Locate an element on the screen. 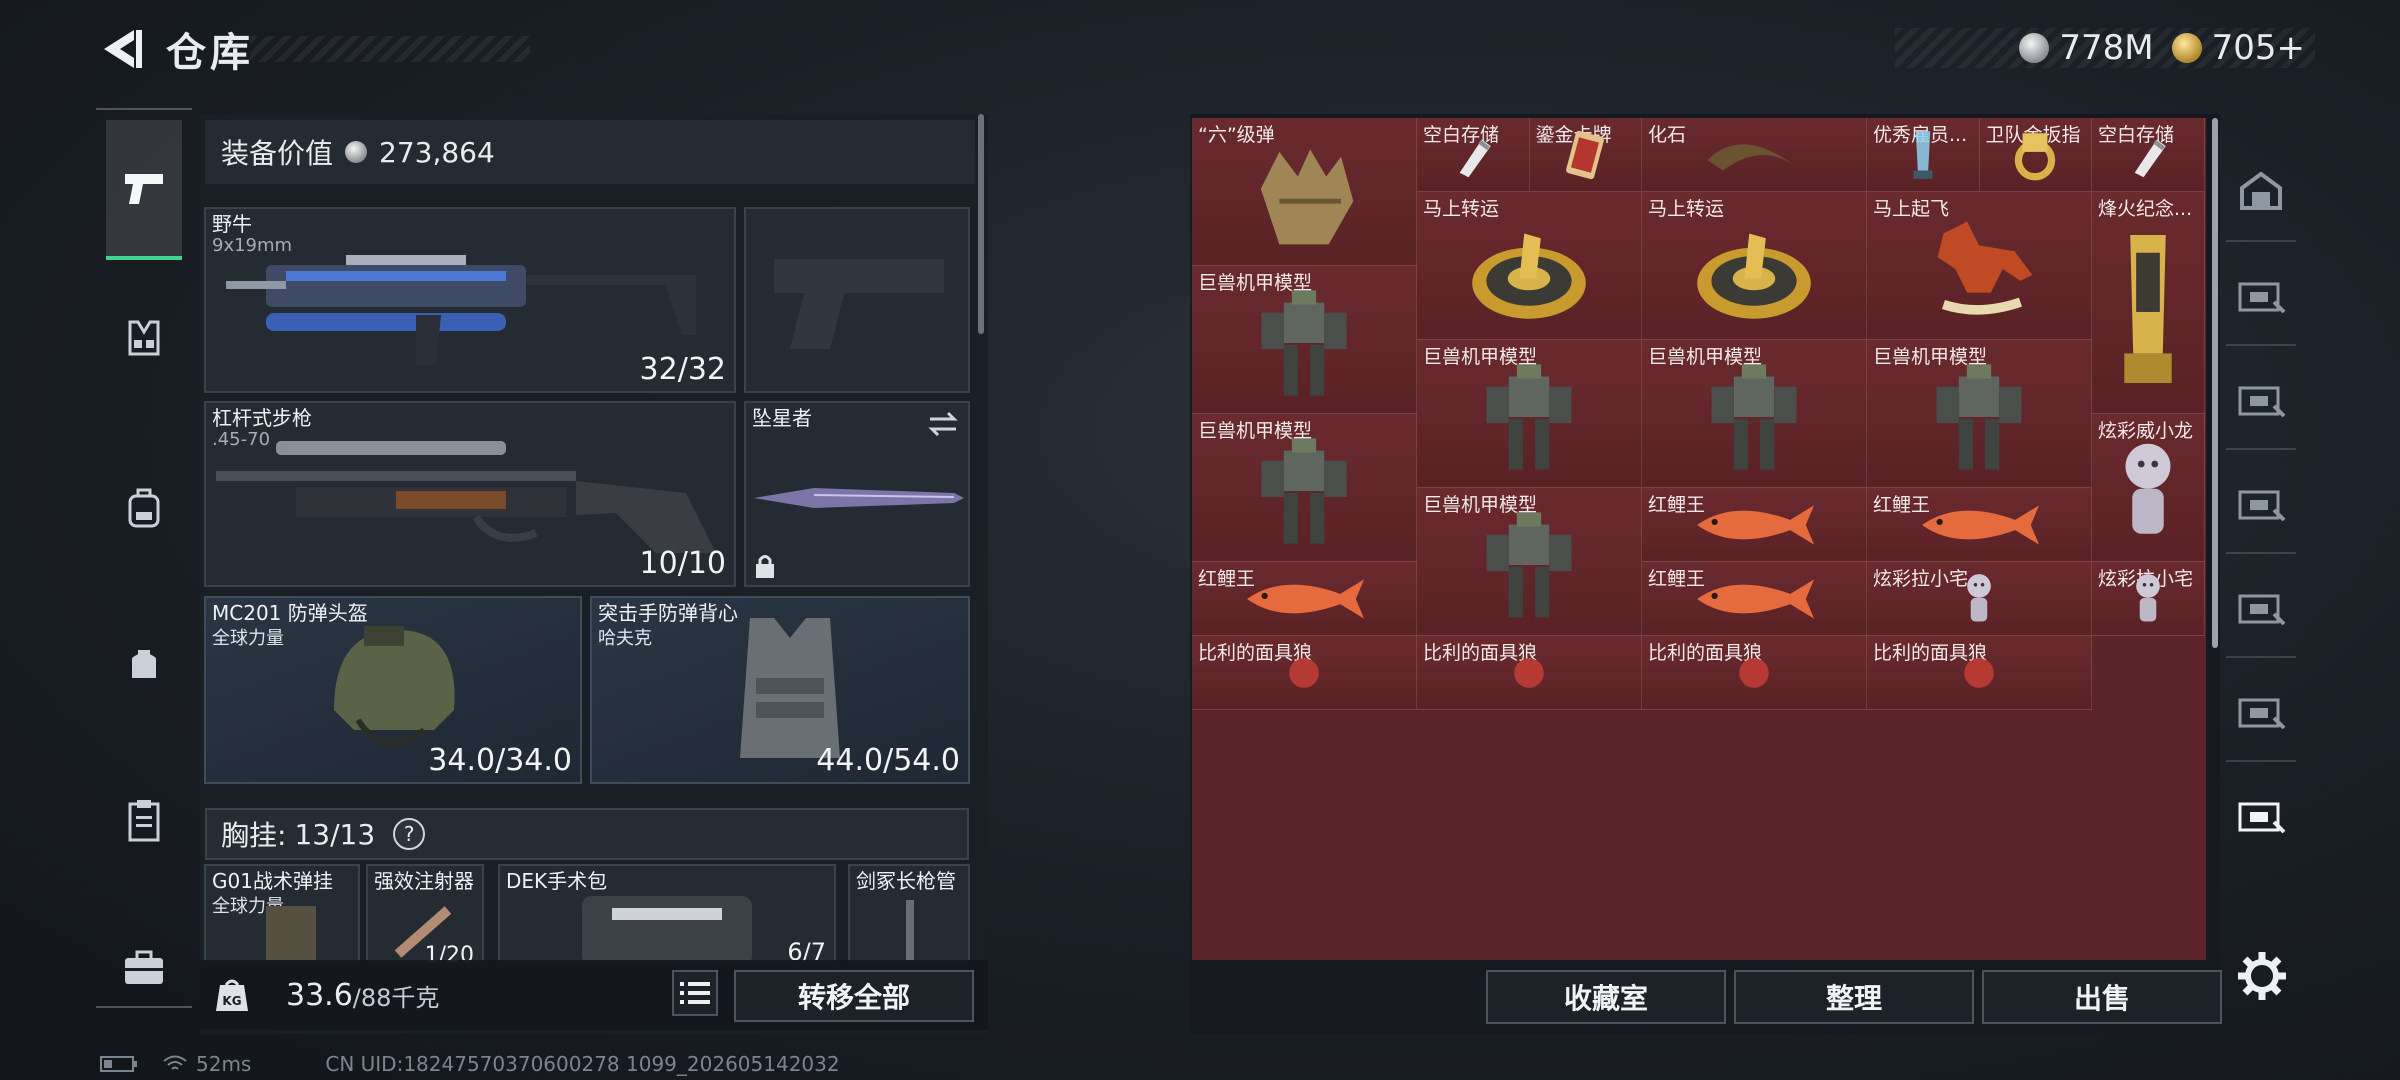 Image resolution: width=2400 pixels, height=1080 pixels. settings-button is located at coordinates (2262, 976).